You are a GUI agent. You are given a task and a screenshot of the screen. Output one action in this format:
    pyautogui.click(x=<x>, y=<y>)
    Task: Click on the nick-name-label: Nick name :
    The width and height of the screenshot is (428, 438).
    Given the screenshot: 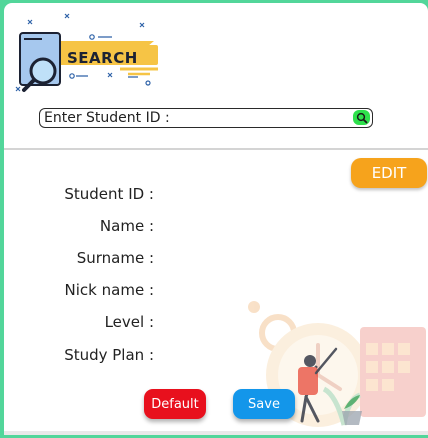 What is the action you would take?
    pyautogui.click(x=109, y=290)
    